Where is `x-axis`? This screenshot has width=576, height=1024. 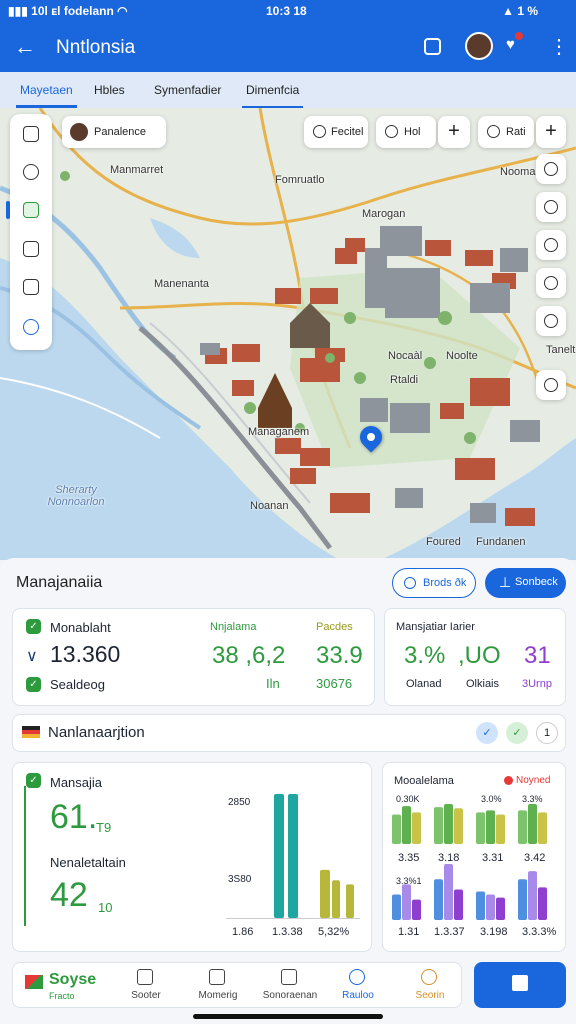 x-axis is located at coordinates (293, 918).